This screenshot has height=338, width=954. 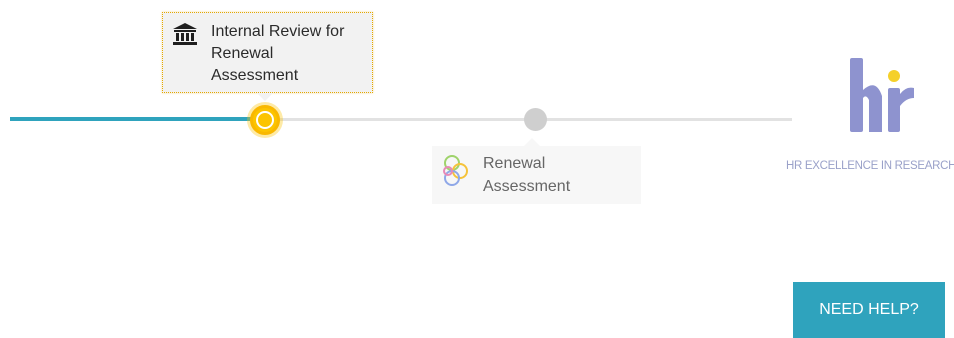 I want to click on upcoming-step-label: Renewal Assessment, so click(x=527, y=175).